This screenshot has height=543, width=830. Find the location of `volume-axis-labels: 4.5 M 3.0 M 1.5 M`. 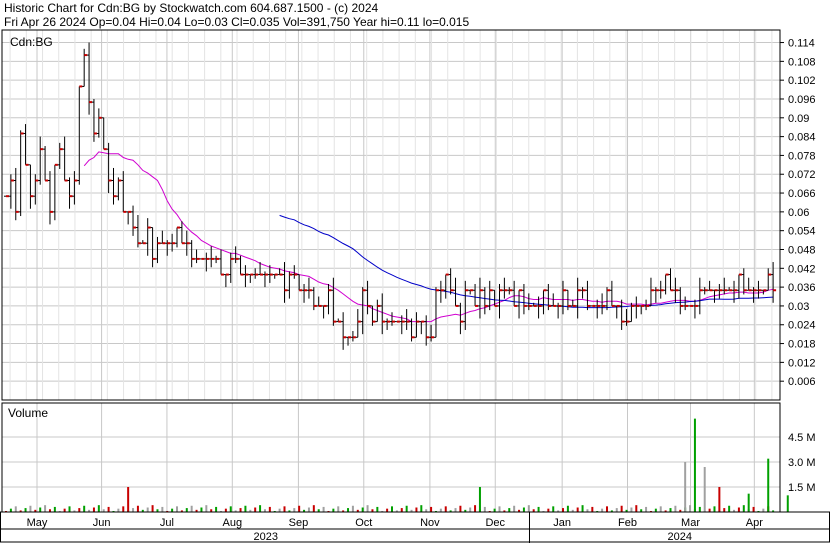

volume-axis-labels: 4.5 M 3.0 M 1.5 M is located at coordinates (802, 463).